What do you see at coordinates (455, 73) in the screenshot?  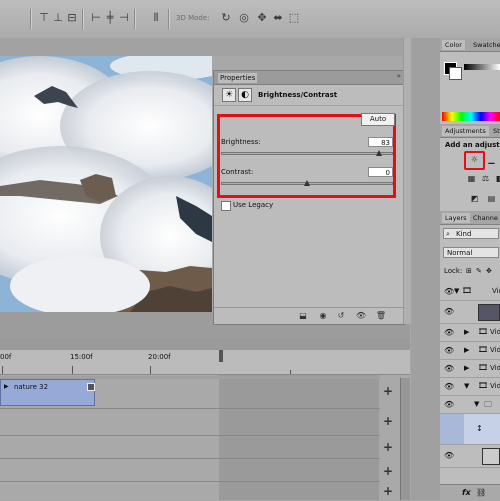 I see `background-color-swatch` at bounding box center [455, 73].